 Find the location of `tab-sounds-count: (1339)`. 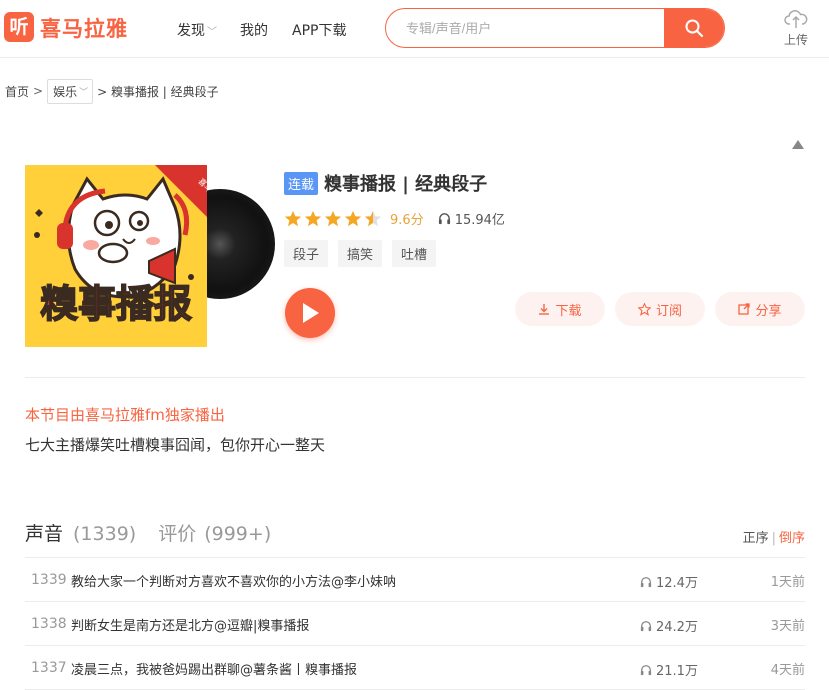

tab-sounds-count: (1339) is located at coordinates (105, 534).